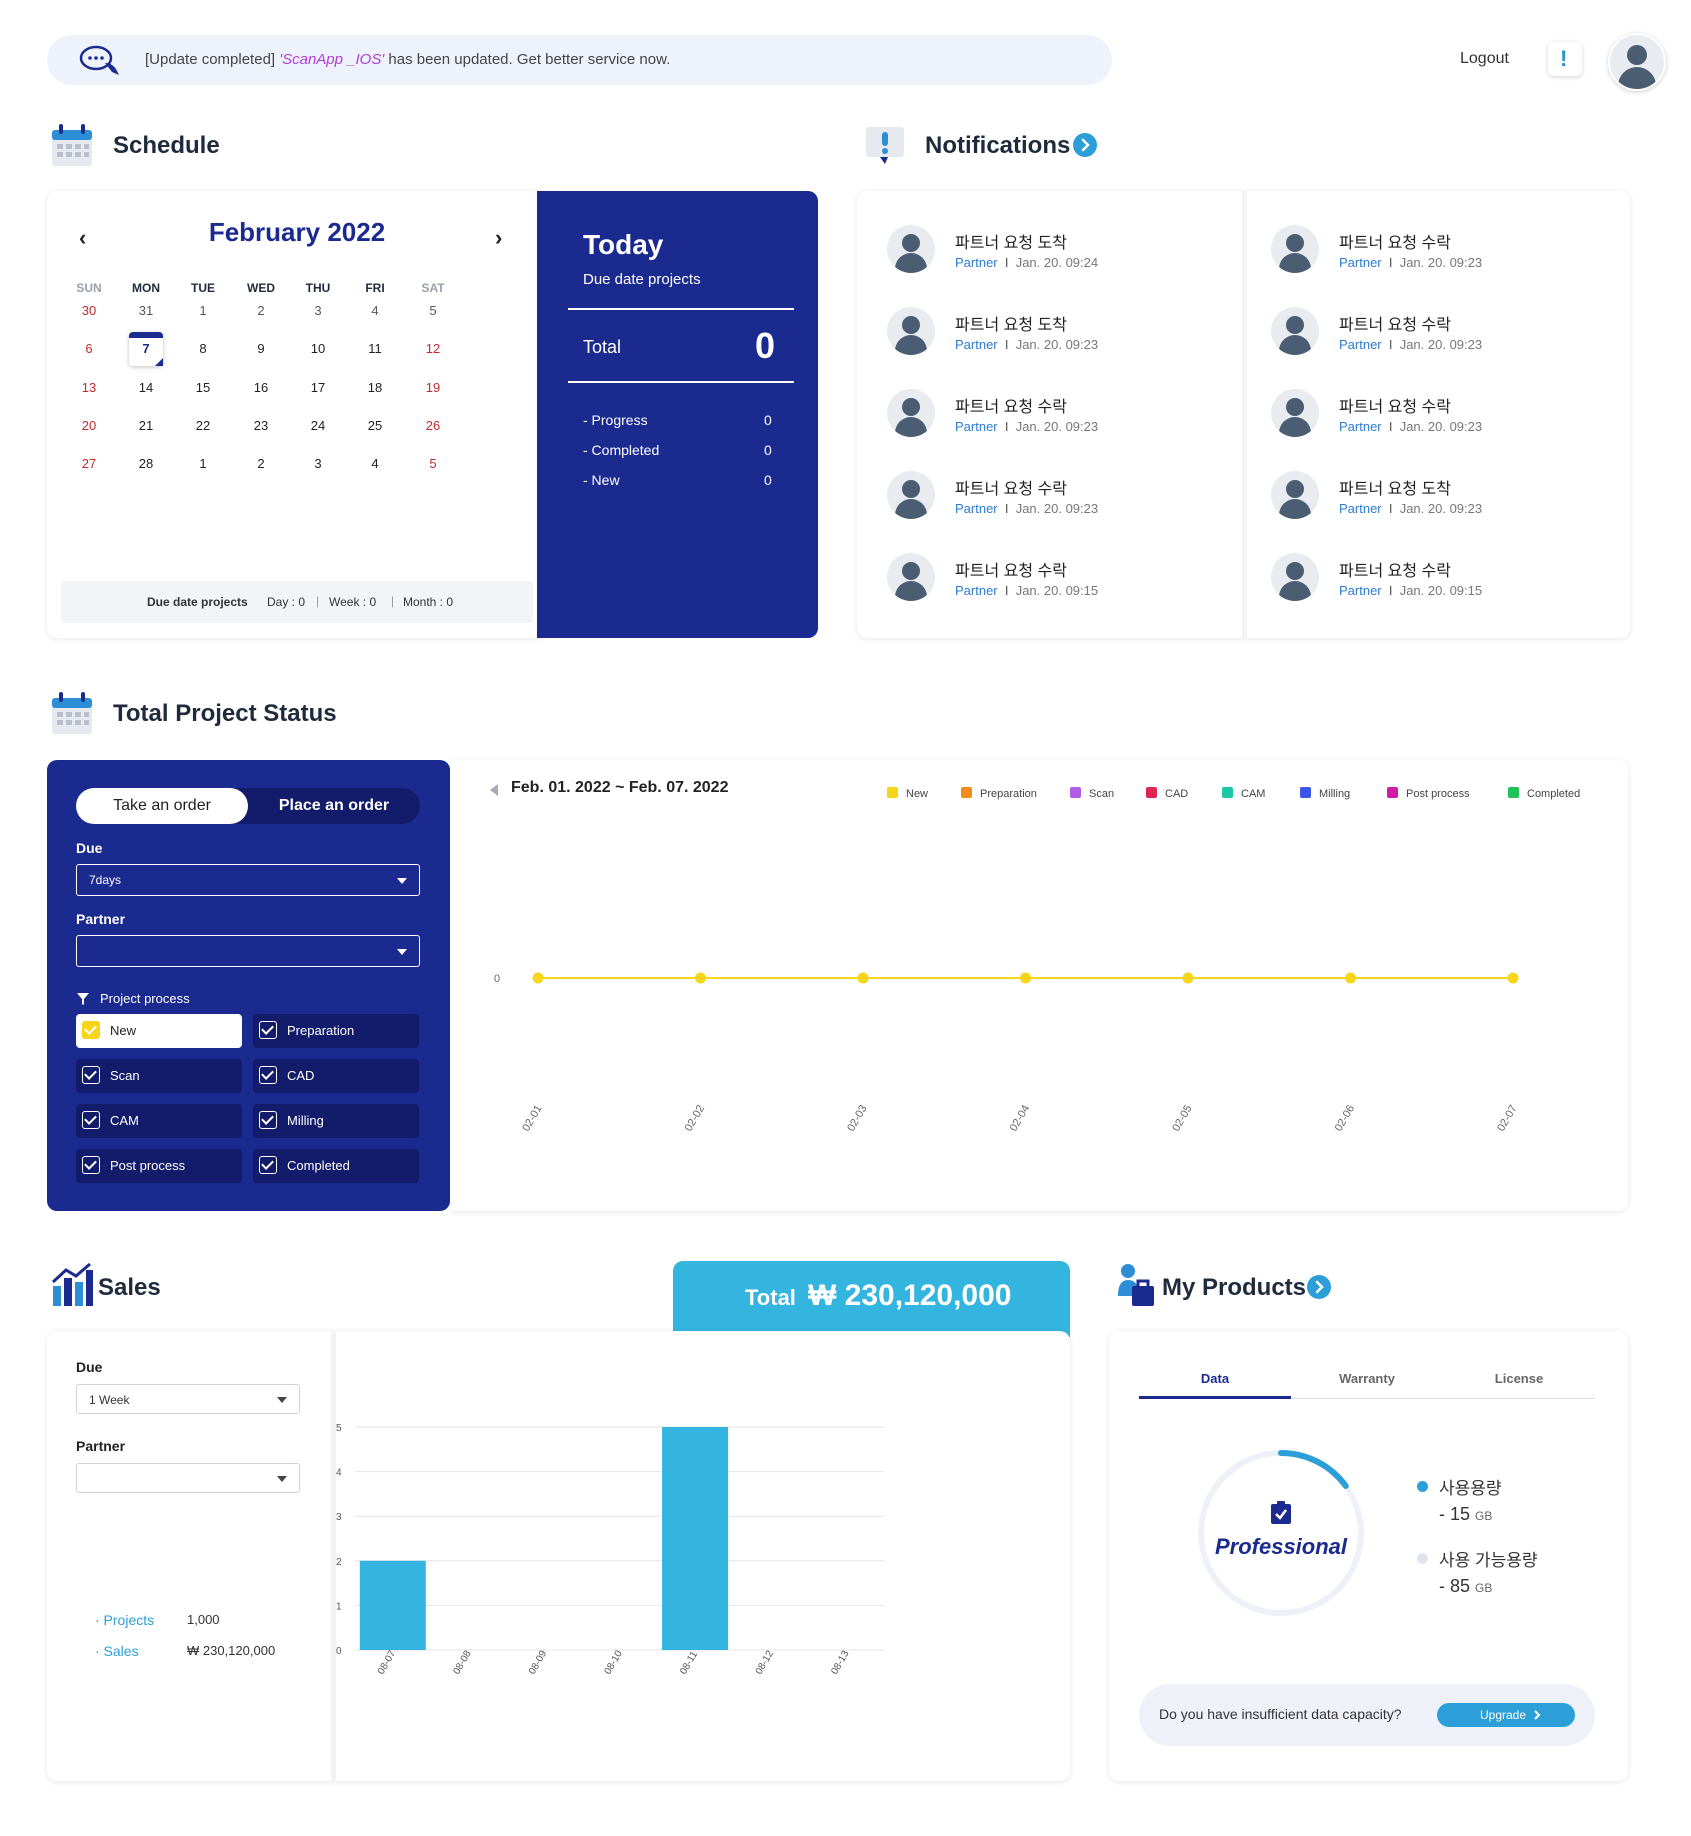  What do you see at coordinates (336, 1166) in the screenshot?
I see `process-checkbox-completed: Completed` at bounding box center [336, 1166].